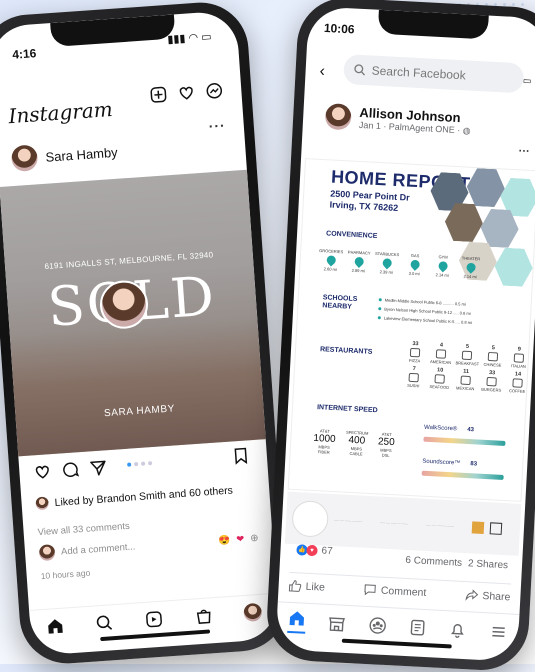  What do you see at coordinates (340, 302) in the screenshot?
I see `schools-title: SCHOOLS NEARBY` at bounding box center [340, 302].